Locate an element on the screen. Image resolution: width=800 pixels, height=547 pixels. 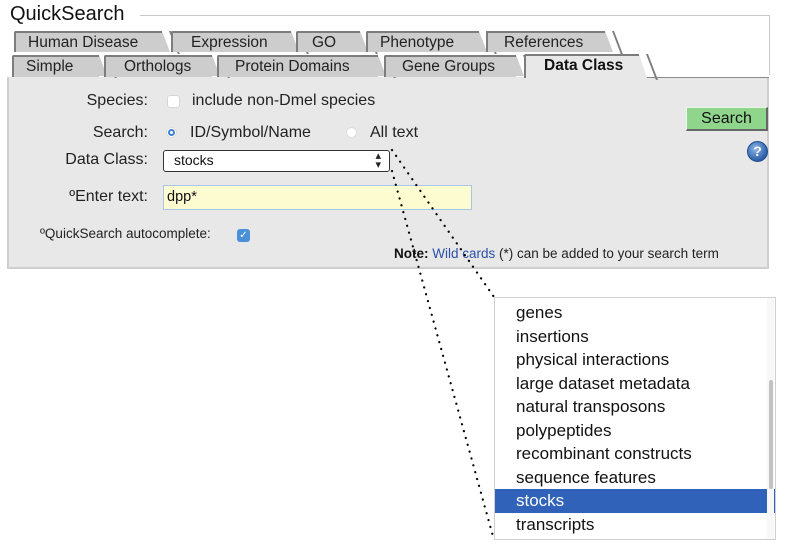
note-prefix: Note: is located at coordinates (411, 253).